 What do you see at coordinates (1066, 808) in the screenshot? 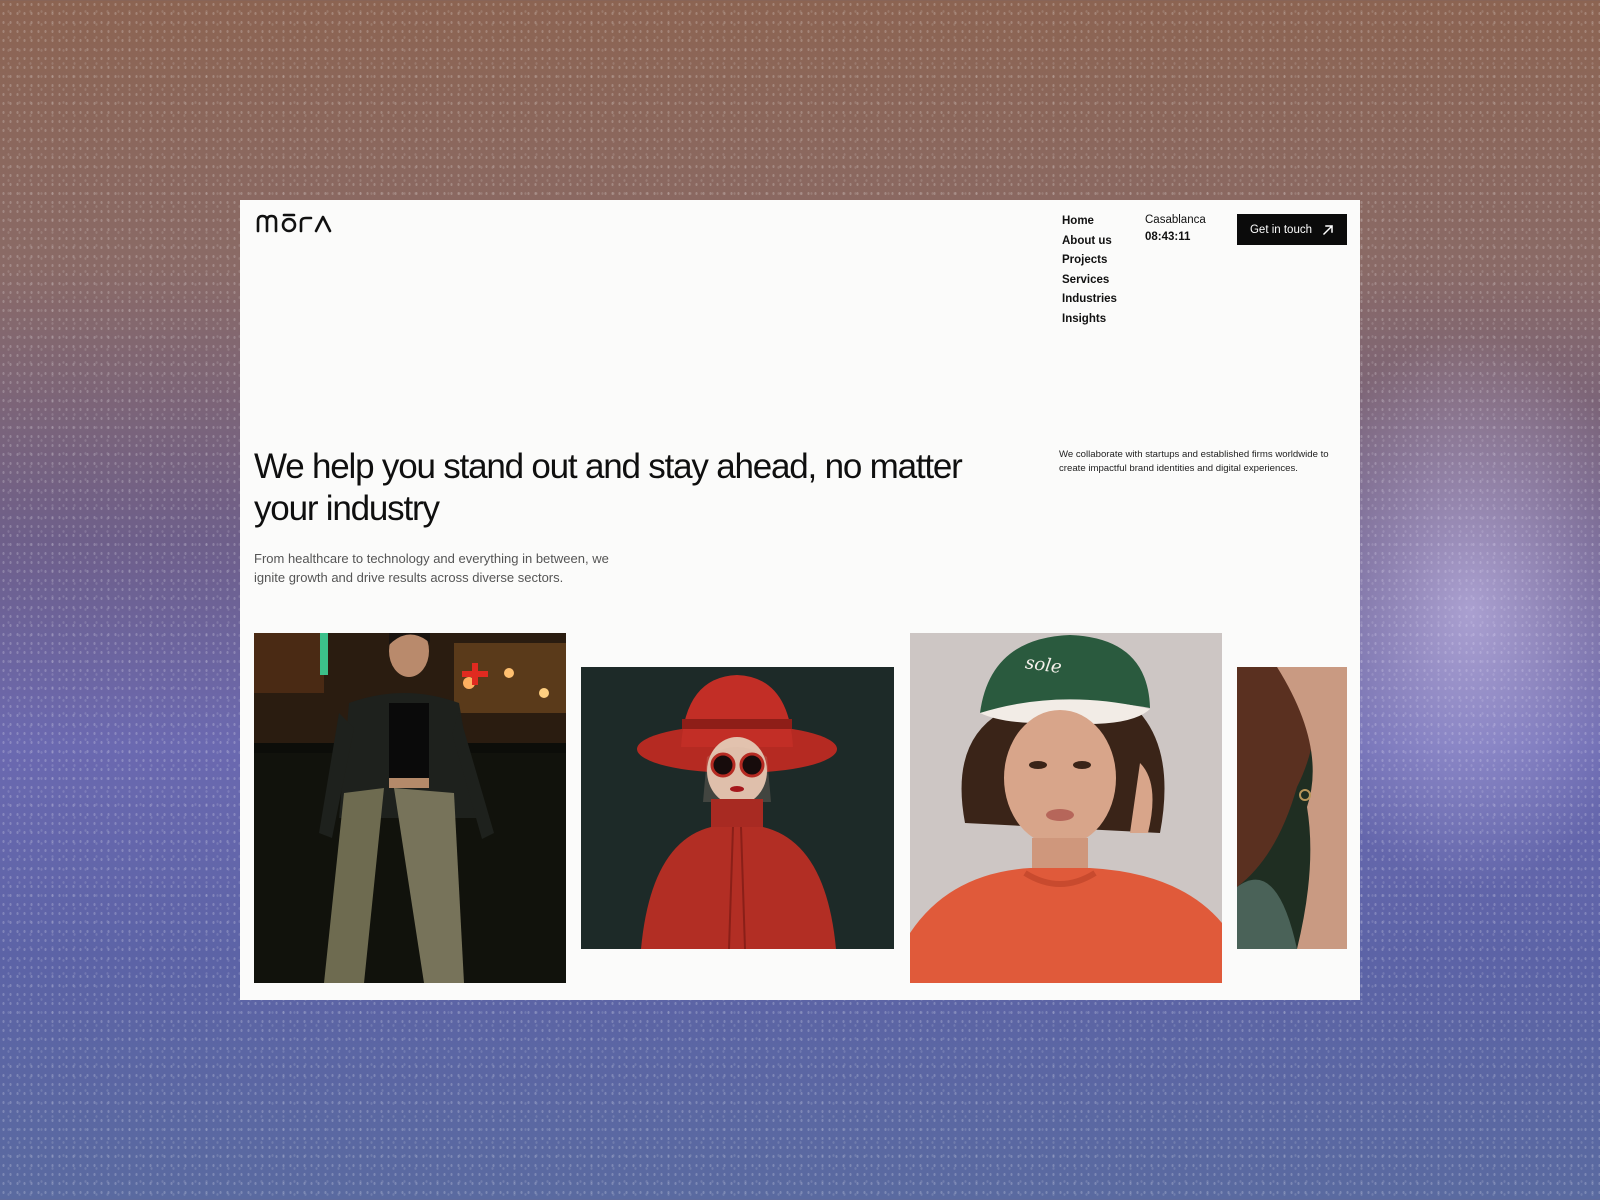
I see `gallery-image-3: sole` at bounding box center [1066, 808].